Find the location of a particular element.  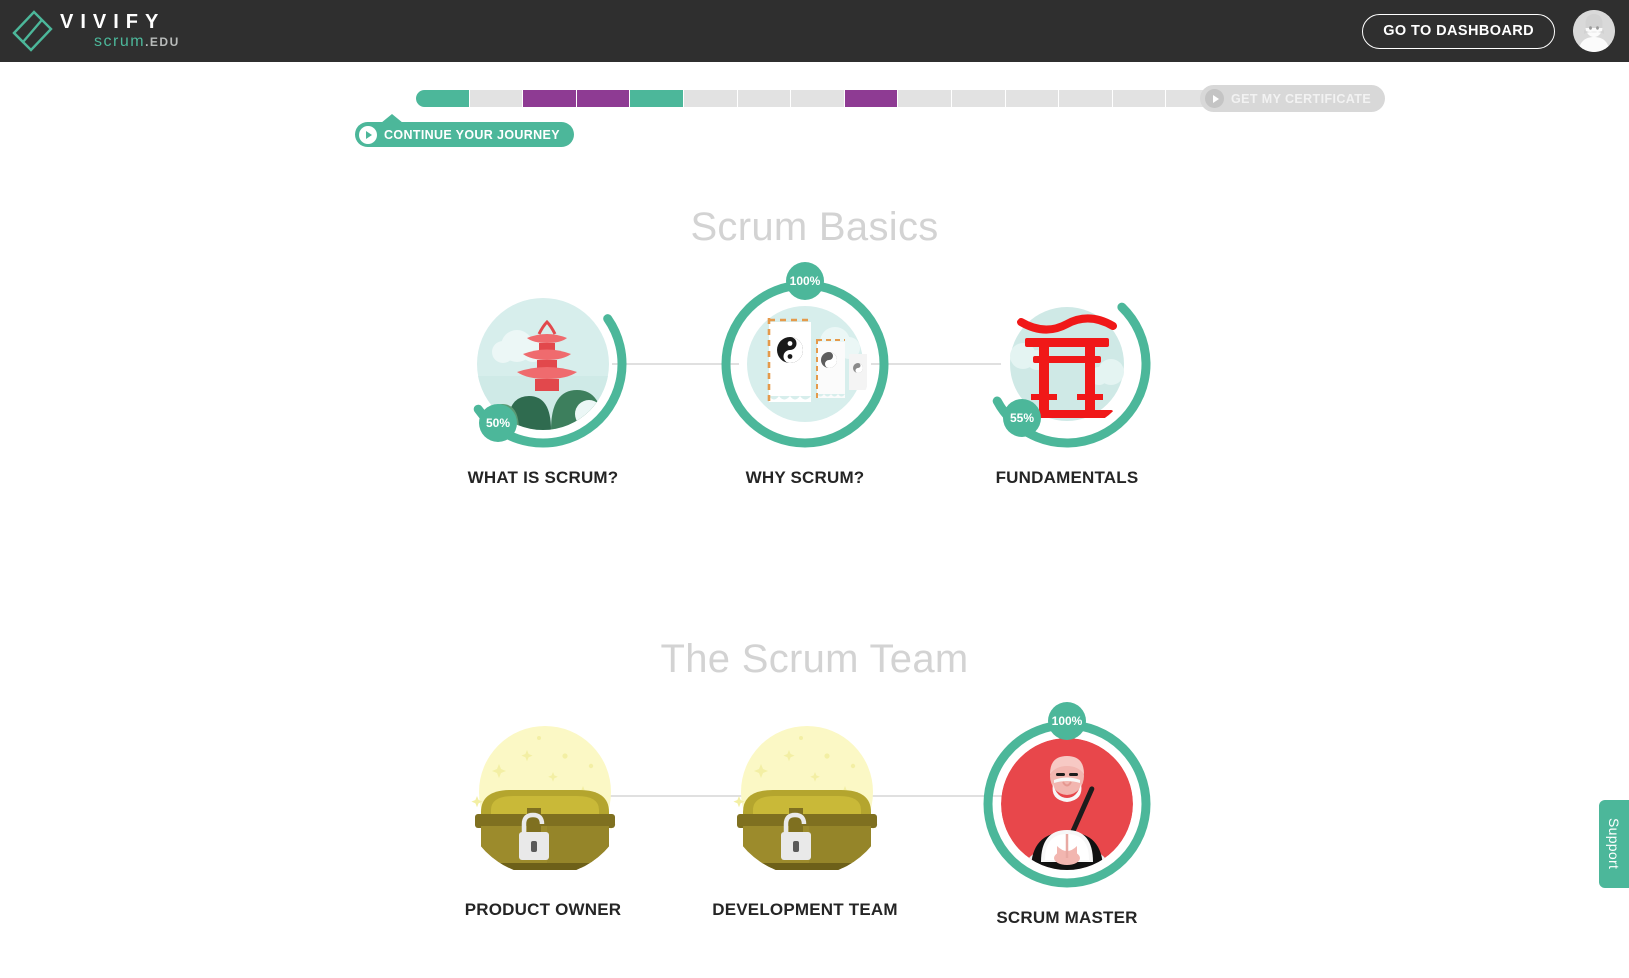

avatar is located at coordinates (1594, 31).